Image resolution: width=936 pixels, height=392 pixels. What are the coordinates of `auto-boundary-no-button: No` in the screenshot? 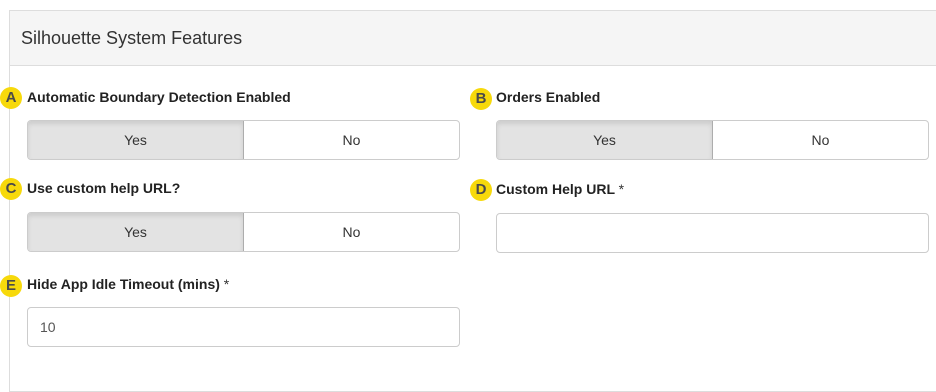 It's located at (351, 140).